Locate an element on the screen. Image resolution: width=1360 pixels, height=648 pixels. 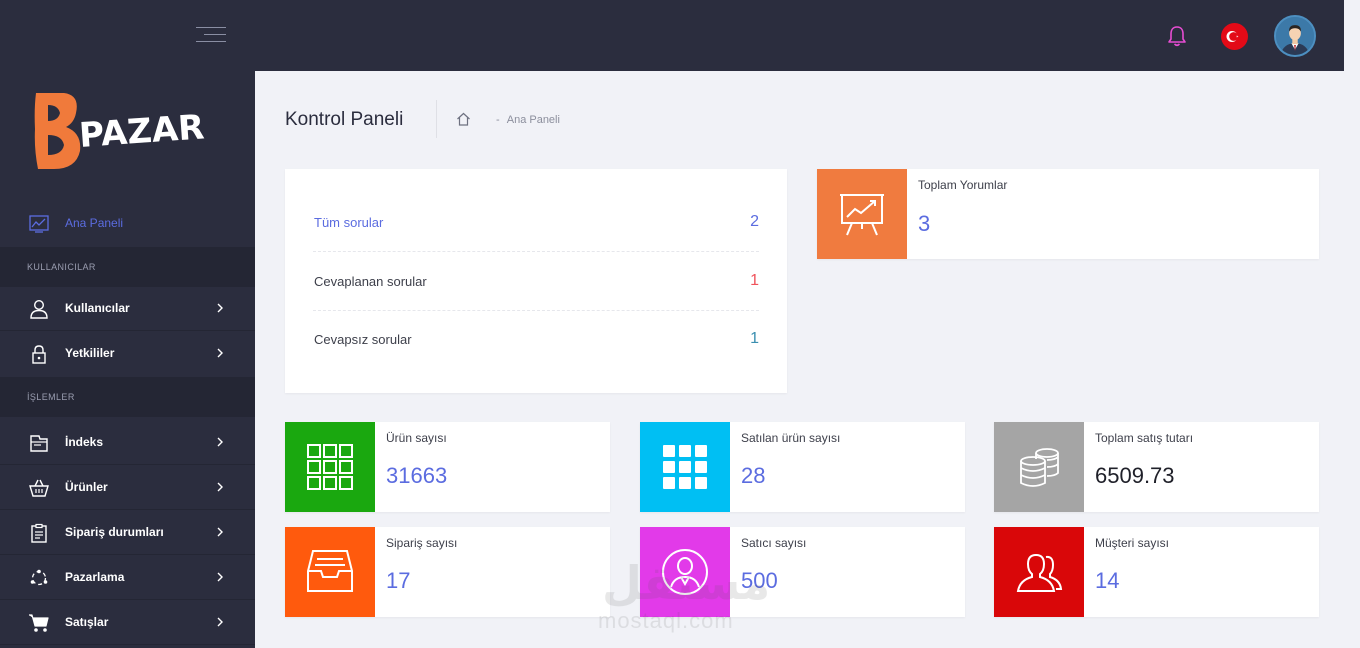
question-count: 1 is located at coordinates (754, 338).